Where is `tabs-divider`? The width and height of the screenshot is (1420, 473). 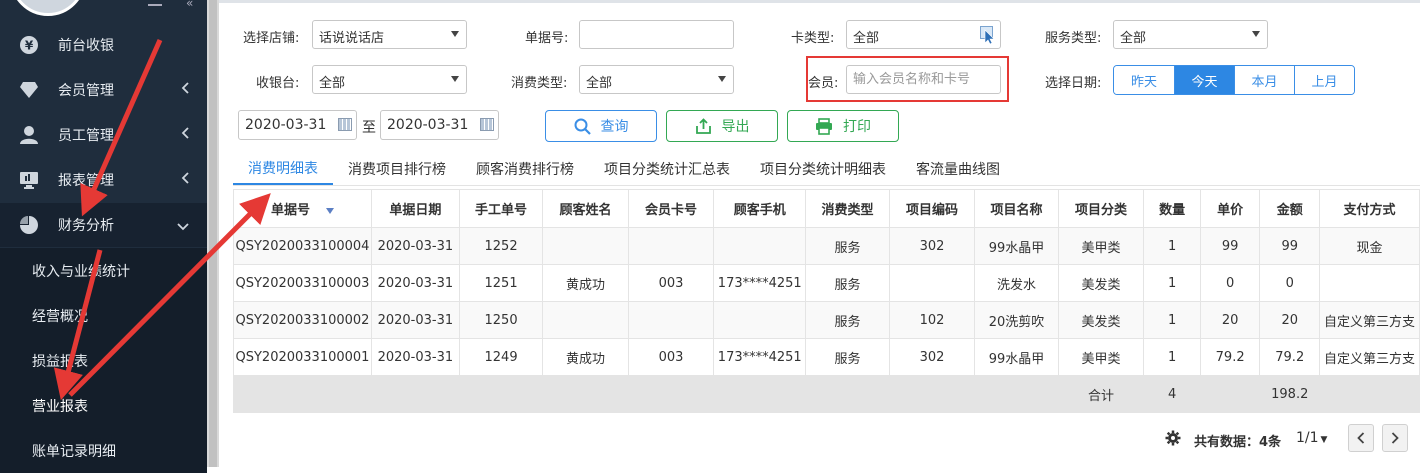 tabs-divider is located at coordinates (826, 185).